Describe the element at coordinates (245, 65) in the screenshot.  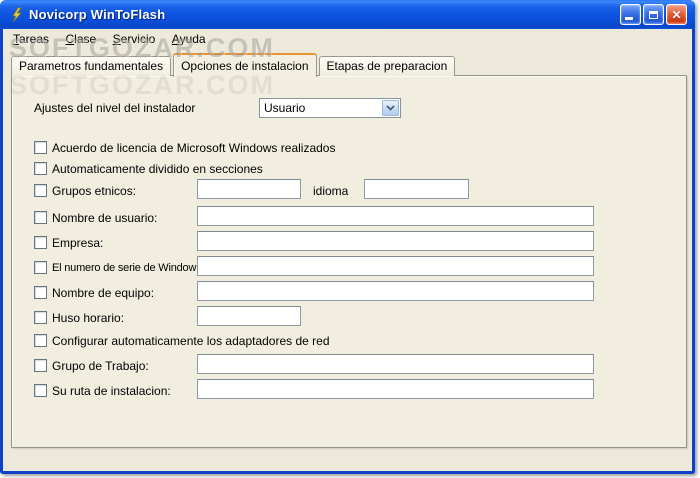
I see `tab-opciones-de-instalacion: Opciones de instalacion` at that location.